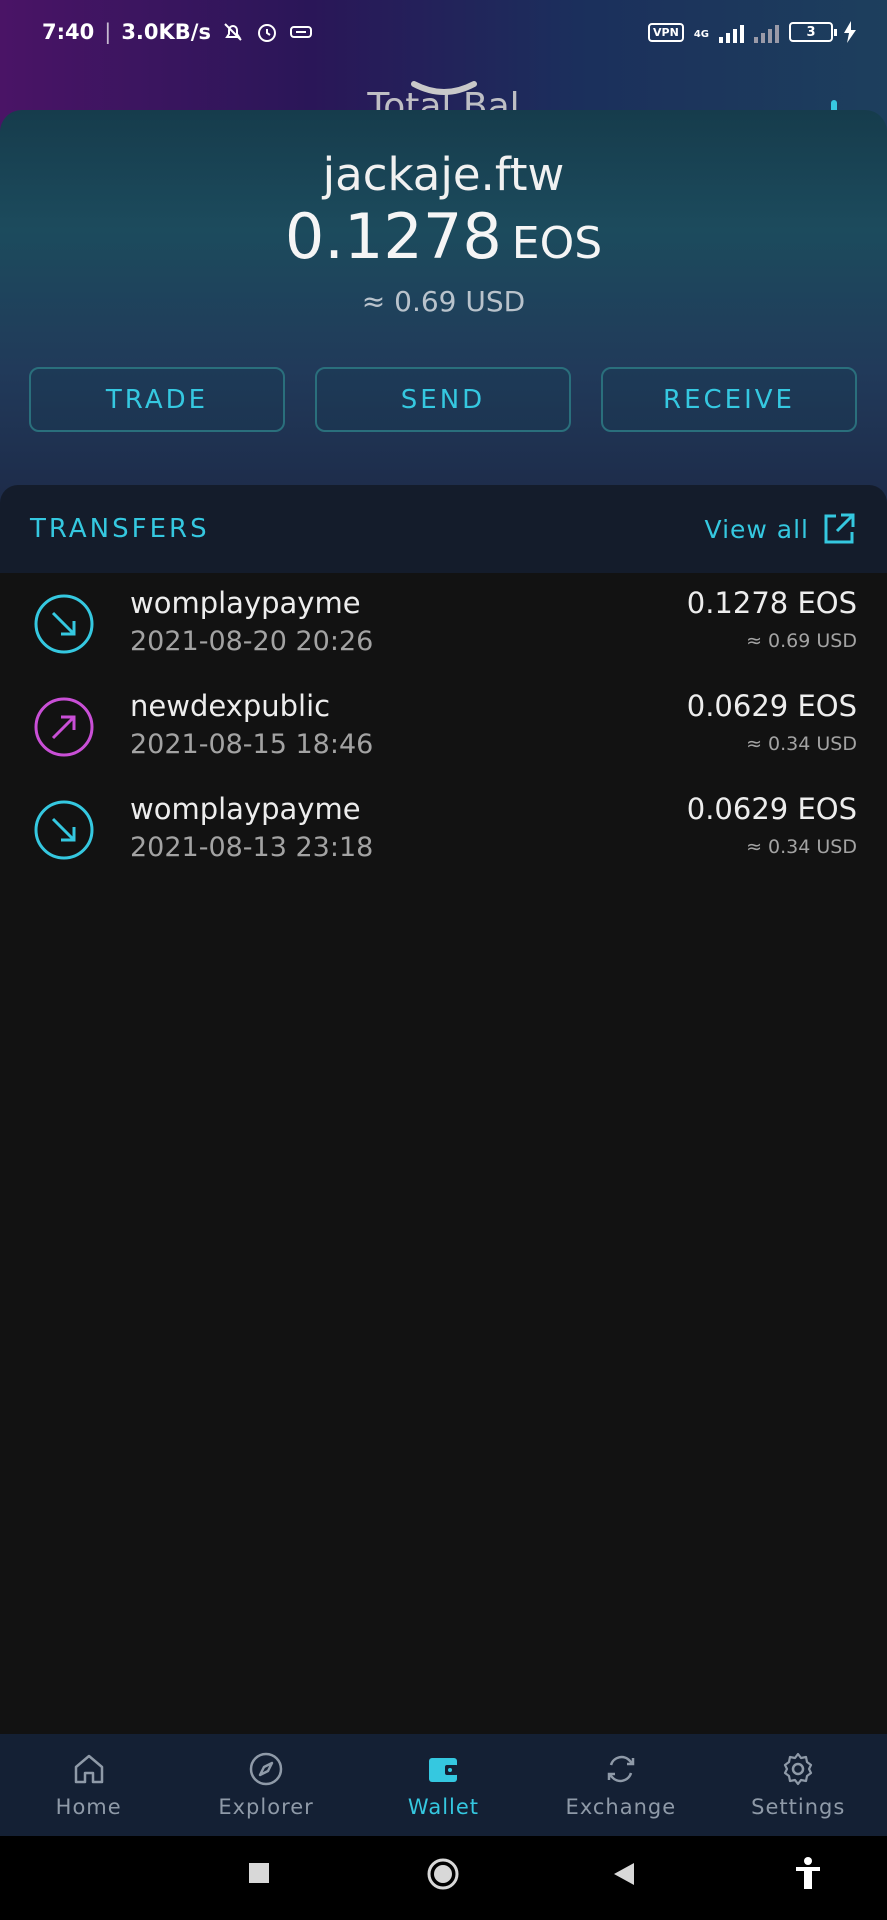  I want to click on collapse-handle-icon, so click(444, 89).